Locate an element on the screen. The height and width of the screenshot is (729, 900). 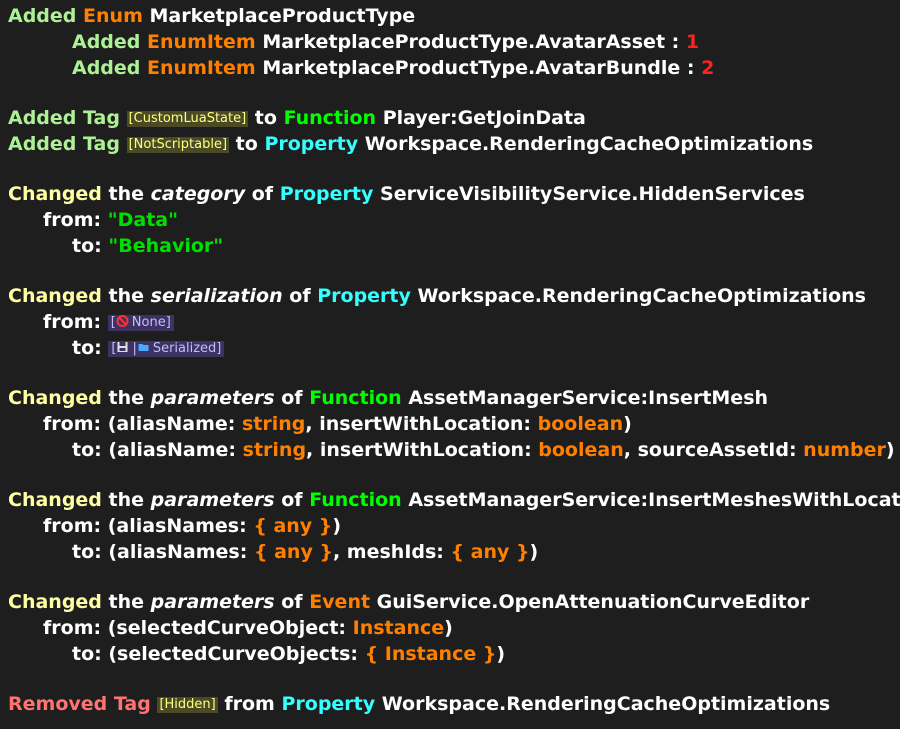
member-name: AssetManagerService:InsertMesh is located at coordinates (588, 398).